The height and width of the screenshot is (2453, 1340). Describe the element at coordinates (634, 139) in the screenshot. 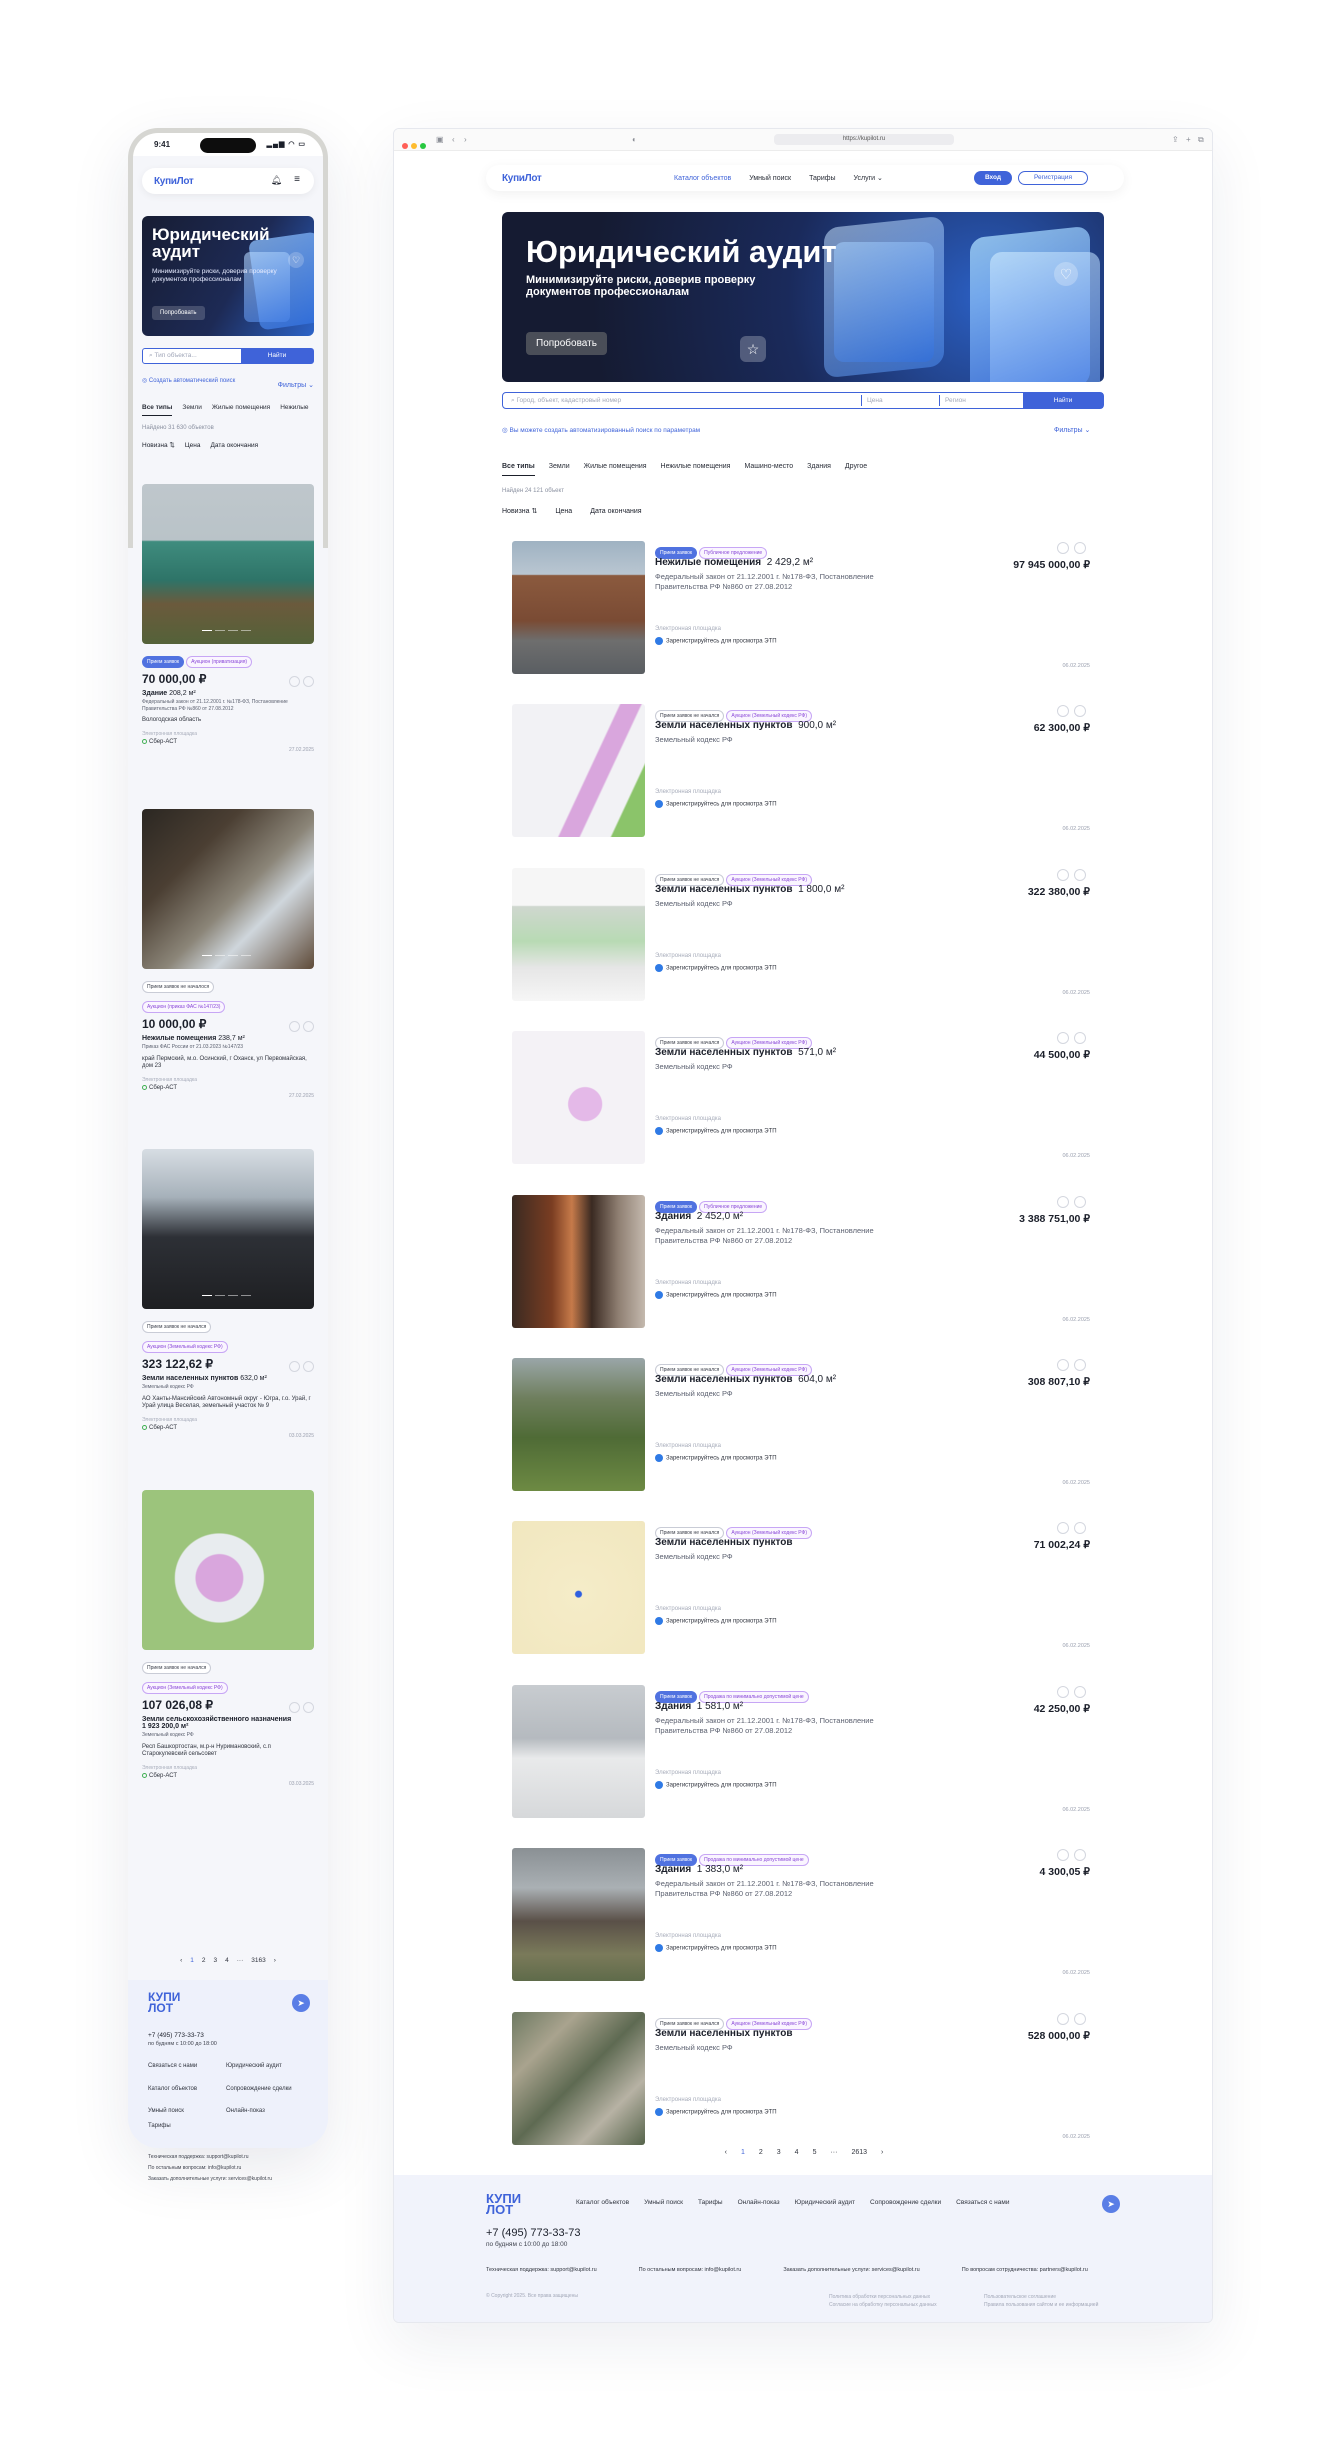

I see `shield-icon: ◐` at that location.